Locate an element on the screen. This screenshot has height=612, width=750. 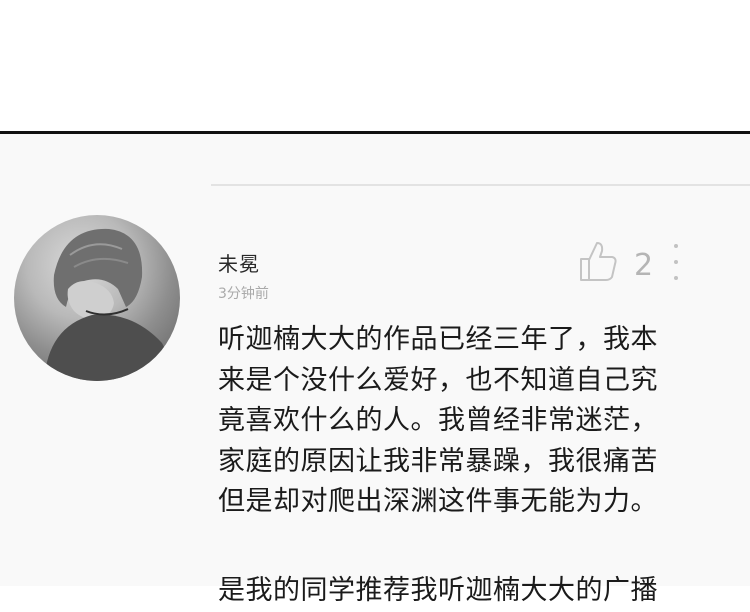
comment-timestamp: 3分钟前 is located at coordinates (243, 294).